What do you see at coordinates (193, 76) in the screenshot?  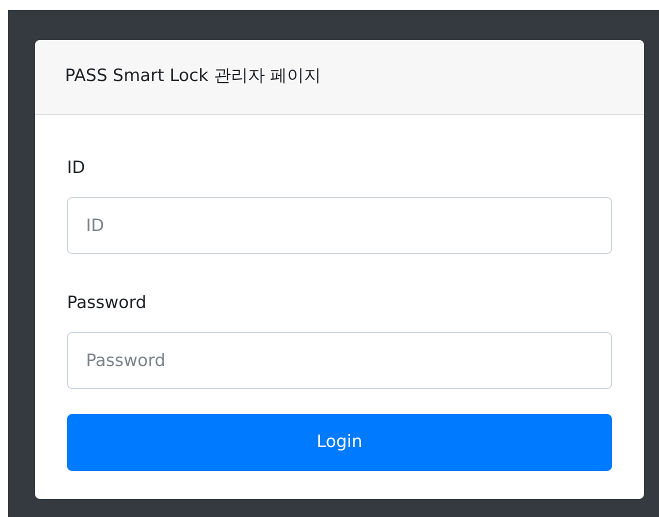 I see `card-title: PASS Smart Lock 관리자 페이지` at bounding box center [193, 76].